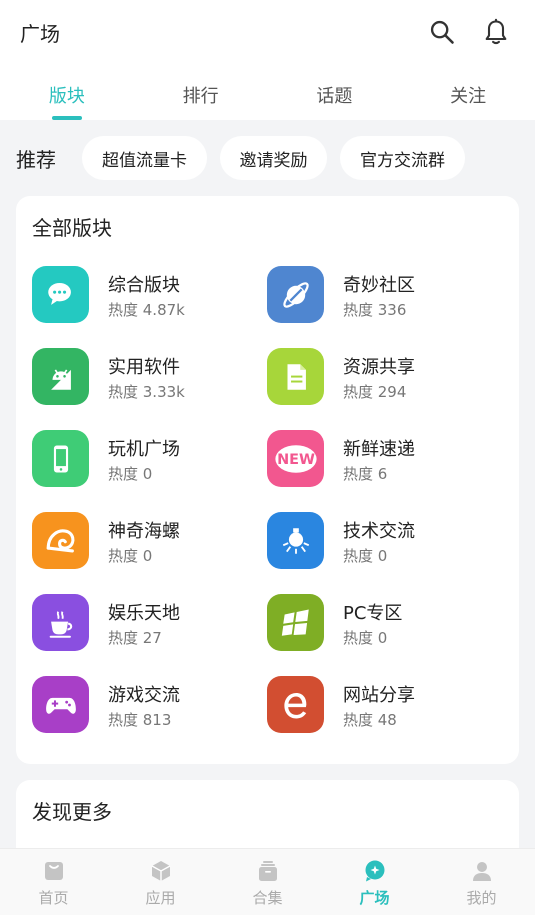 The height and width of the screenshot is (915, 535). I want to click on board-name: 奇妙社区, so click(379, 285).